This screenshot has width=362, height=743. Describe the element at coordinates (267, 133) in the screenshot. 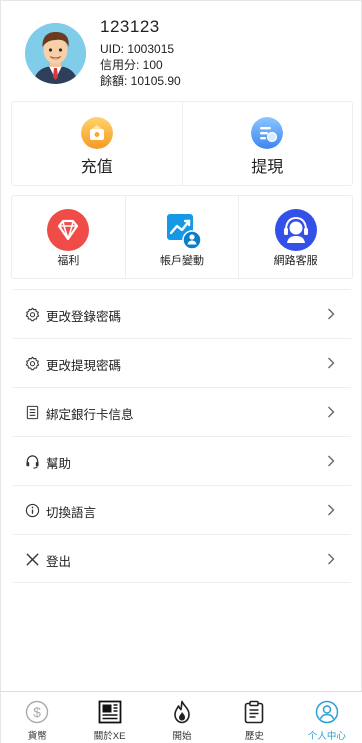

I see `withdraw-icon` at that location.